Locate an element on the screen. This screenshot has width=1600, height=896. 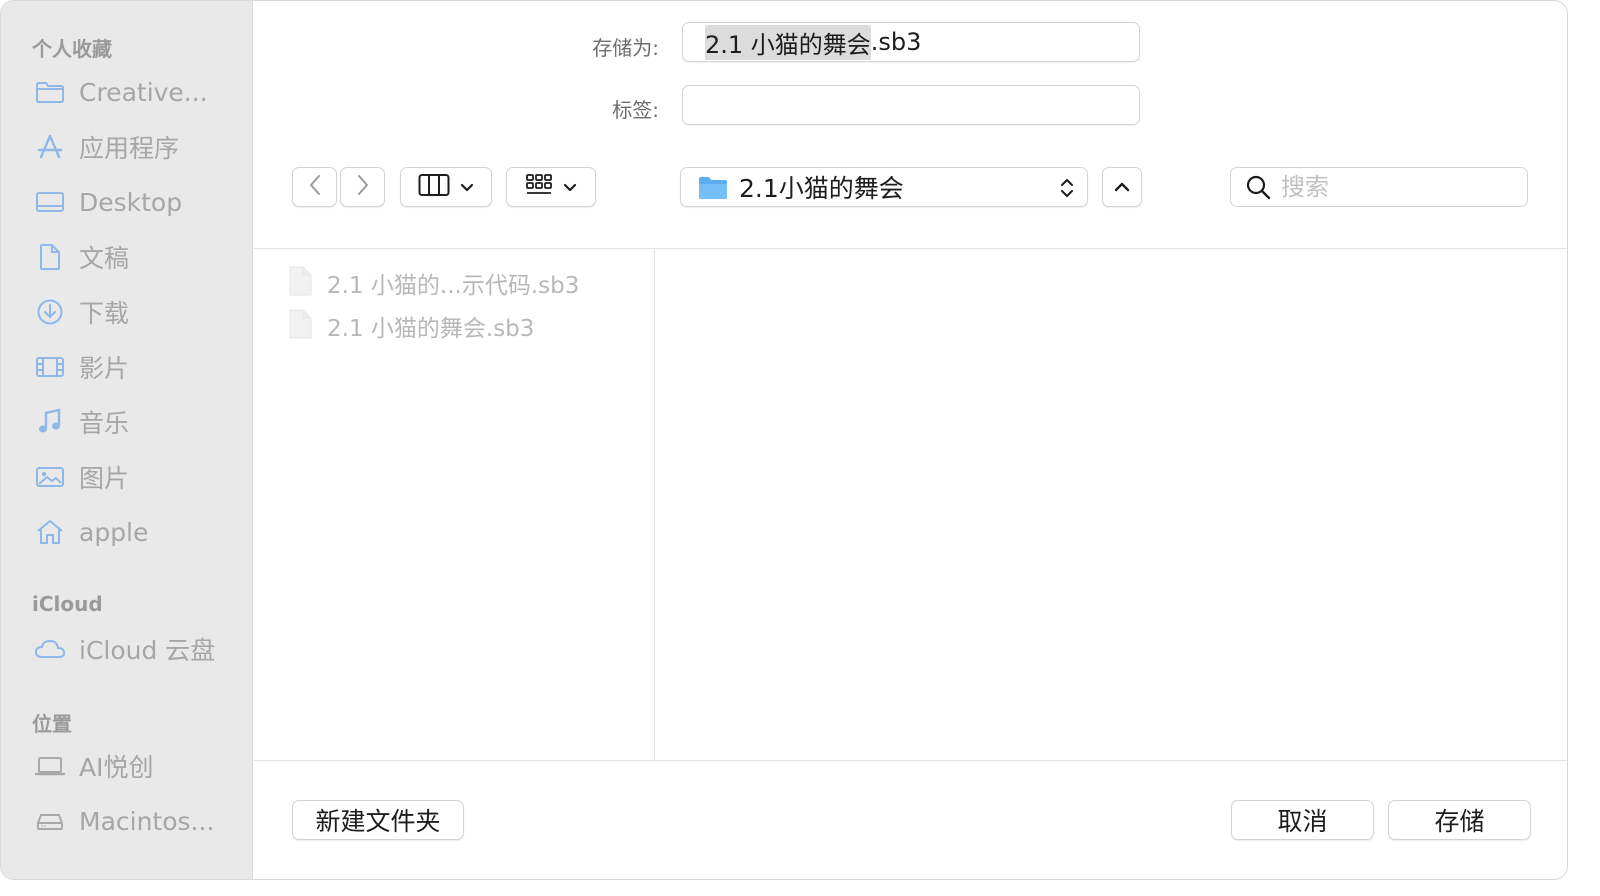
chevron-up-icon is located at coordinates (1122, 187).